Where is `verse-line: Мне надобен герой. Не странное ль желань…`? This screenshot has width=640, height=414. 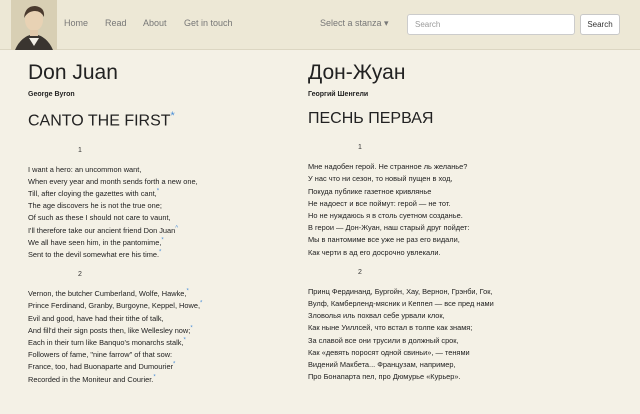 verse-line: Мне надобен герой. Не странное ль желань… is located at coordinates (388, 167).